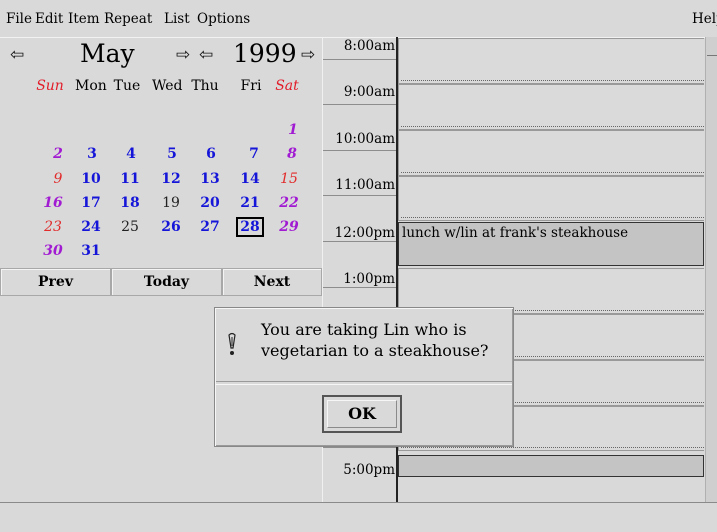 The width and height of the screenshot is (717, 532). What do you see at coordinates (364, 383) in the screenshot?
I see `dialog-separator` at bounding box center [364, 383].